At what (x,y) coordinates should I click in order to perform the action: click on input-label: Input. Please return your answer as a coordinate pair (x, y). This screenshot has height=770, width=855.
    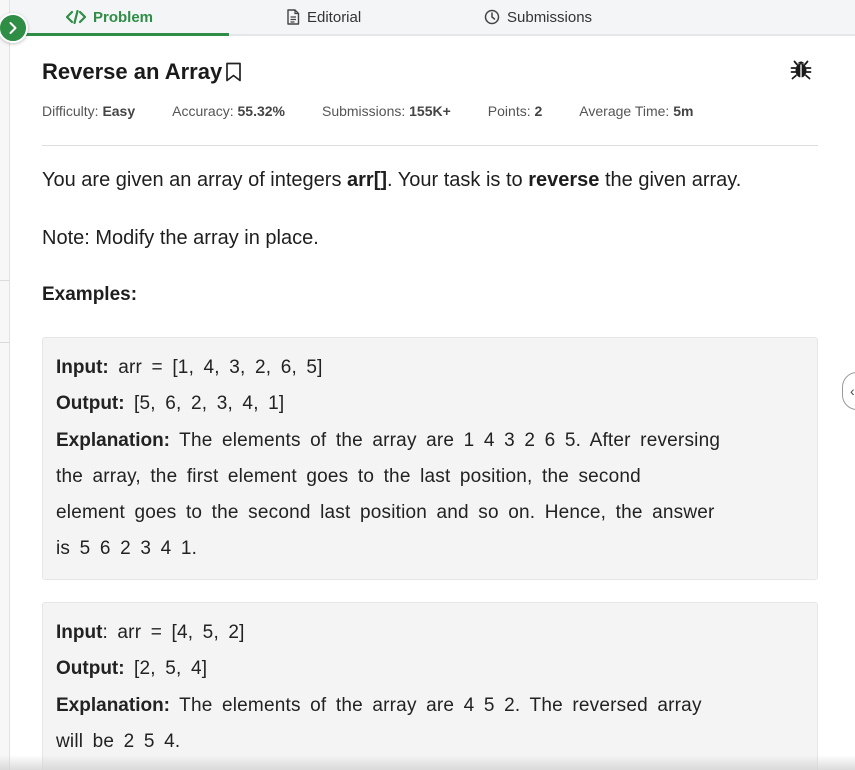
    Looking at the image, I should click on (79, 632).